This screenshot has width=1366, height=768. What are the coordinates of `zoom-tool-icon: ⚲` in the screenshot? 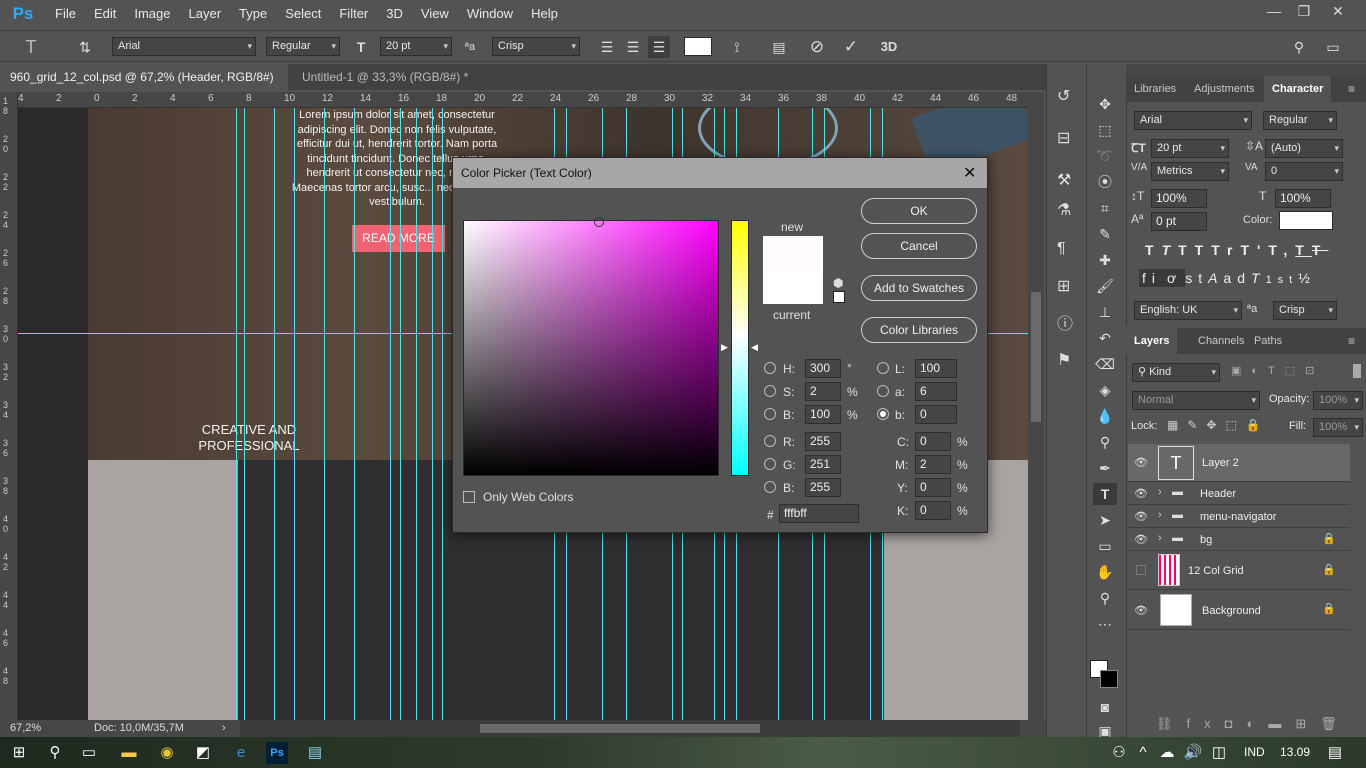 It's located at (1105, 598).